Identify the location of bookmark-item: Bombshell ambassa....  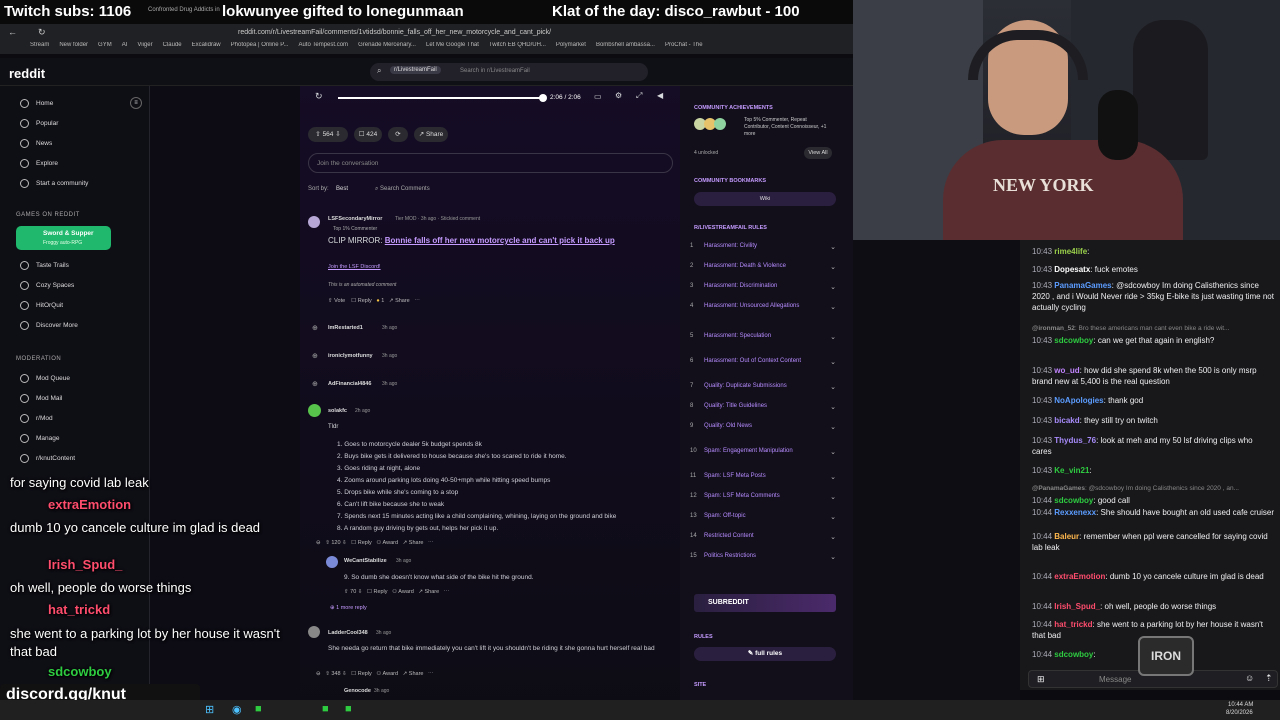
(625, 45).